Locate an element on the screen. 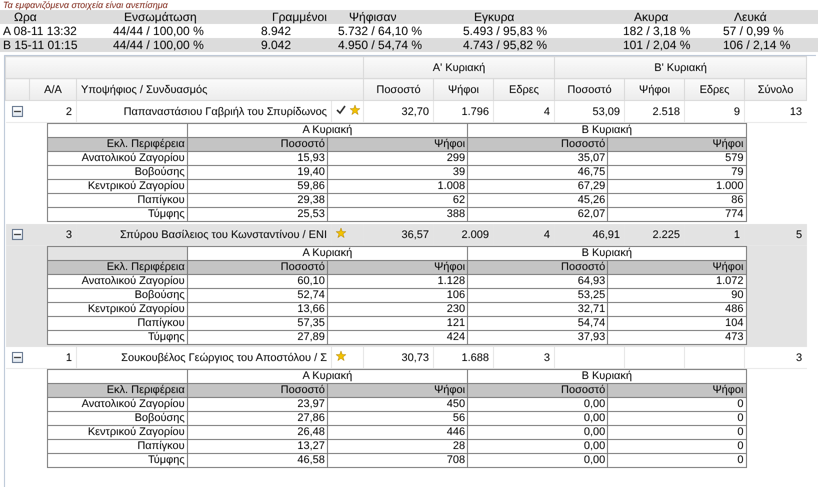 This screenshot has width=818, height=487. table-cell: 15,93 is located at coordinates (257, 159).